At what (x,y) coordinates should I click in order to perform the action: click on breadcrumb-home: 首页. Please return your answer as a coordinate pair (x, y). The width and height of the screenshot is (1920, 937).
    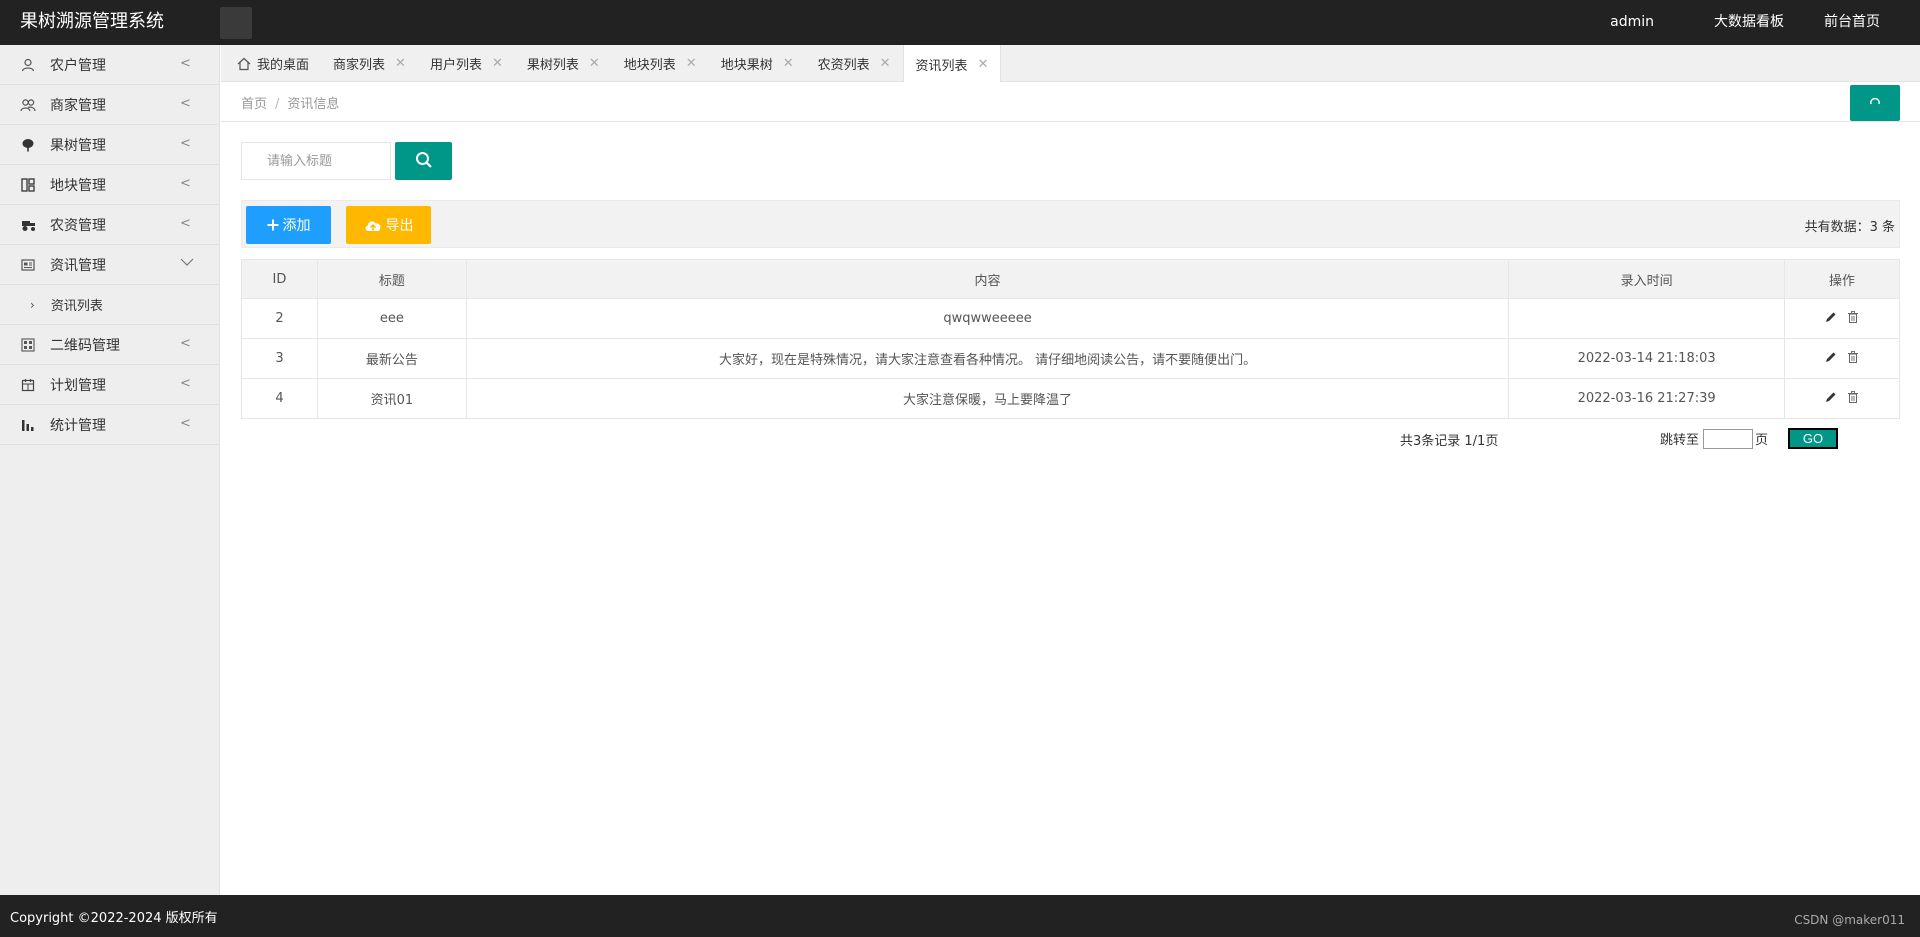
    Looking at the image, I should click on (254, 104).